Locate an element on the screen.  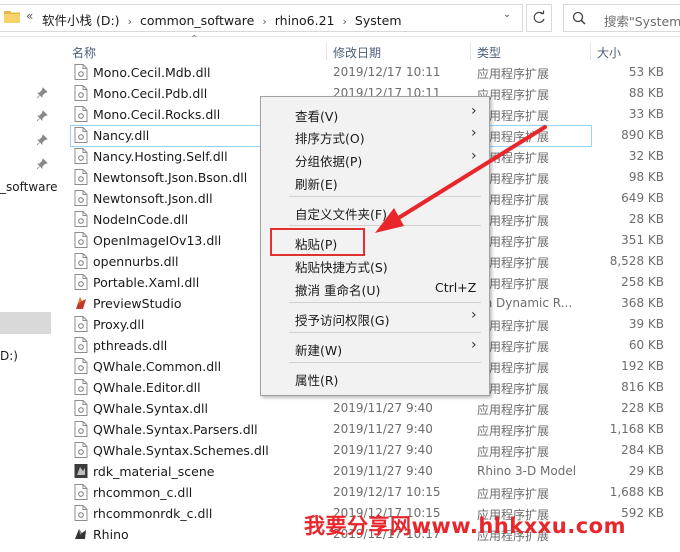
watermark-text: 我要分享网www.hhkxxu.com is located at coordinates (465, 526).